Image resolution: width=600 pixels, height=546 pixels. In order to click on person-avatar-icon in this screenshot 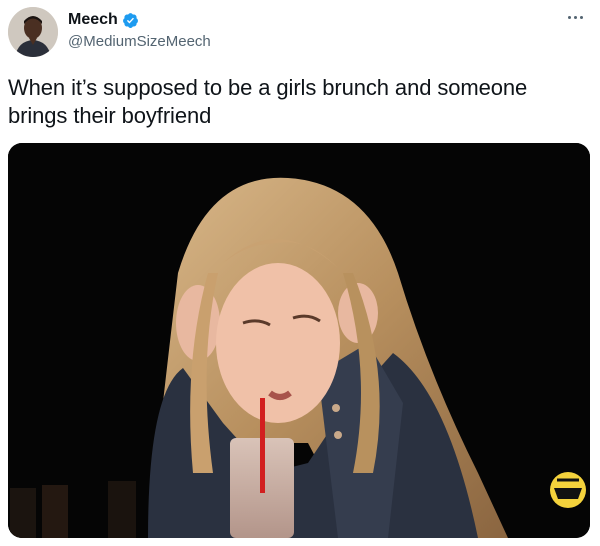, I will do `click(33, 32)`.